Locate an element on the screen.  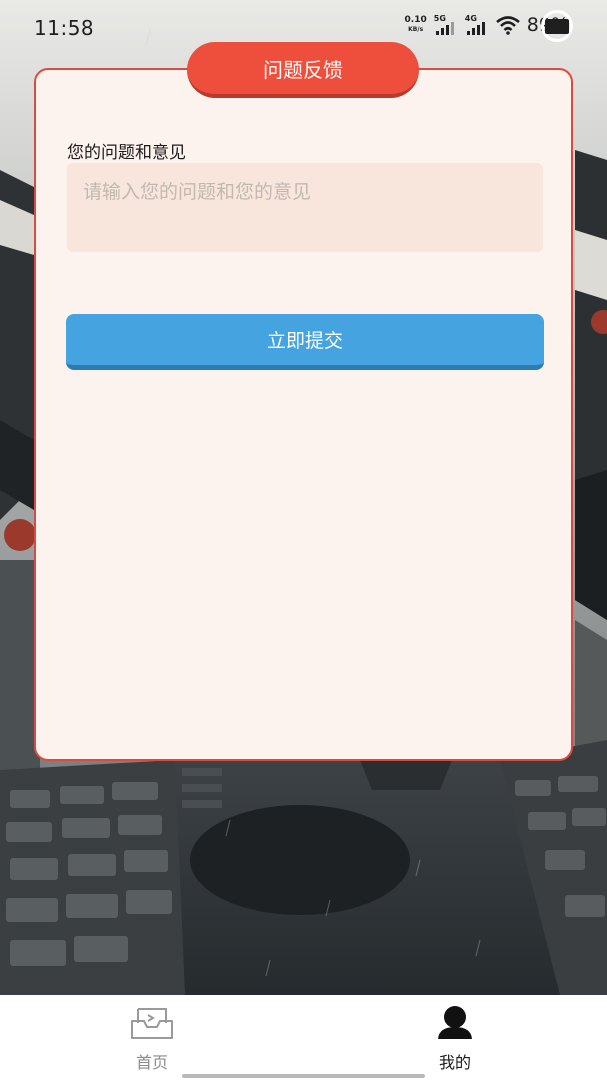
feedback-field-label: 您的问题和意见 is located at coordinates (126, 153).